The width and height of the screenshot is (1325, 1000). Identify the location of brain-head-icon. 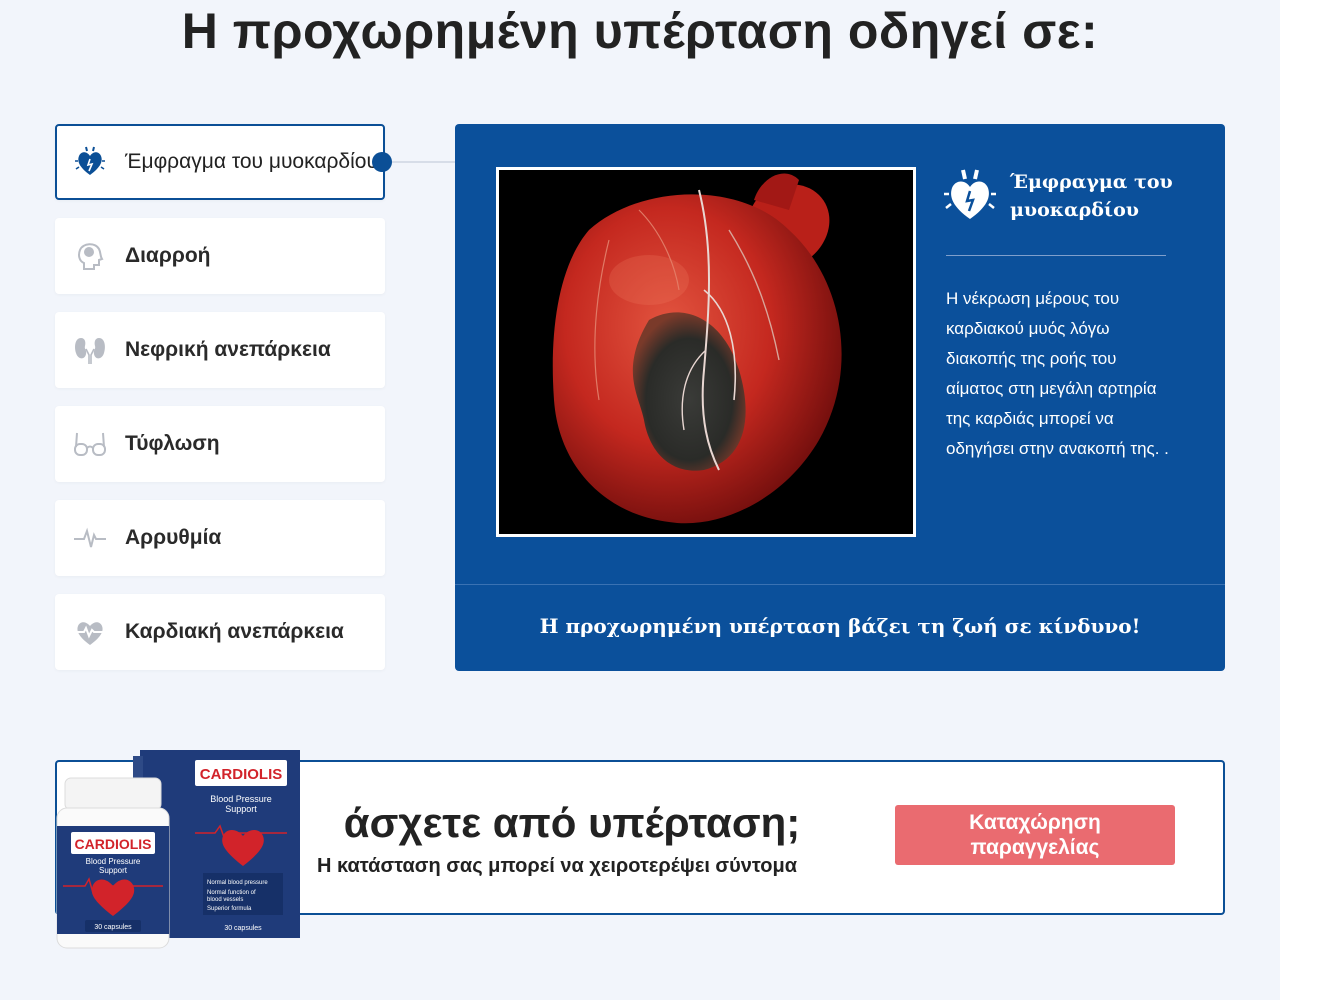
(90, 256).